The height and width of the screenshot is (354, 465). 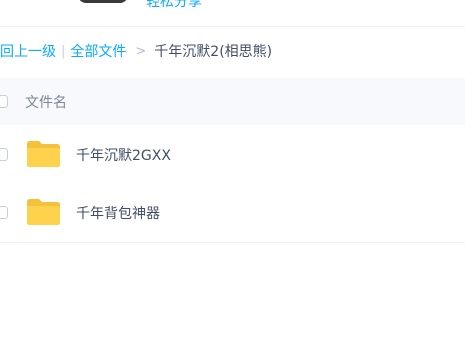 What do you see at coordinates (28, 51) in the screenshot?
I see `back-link: 回上一级` at bounding box center [28, 51].